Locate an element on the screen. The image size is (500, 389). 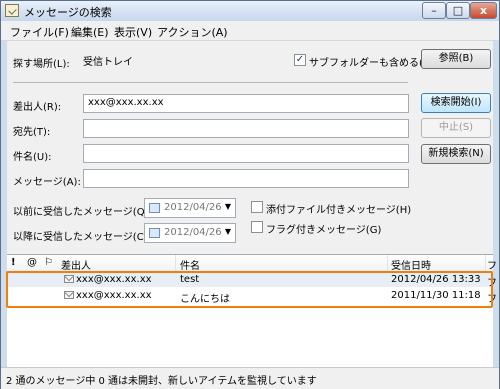
results-header: ! @ ⚐ 差出人 件名 受信日時 フ is located at coordinates (252, 263).